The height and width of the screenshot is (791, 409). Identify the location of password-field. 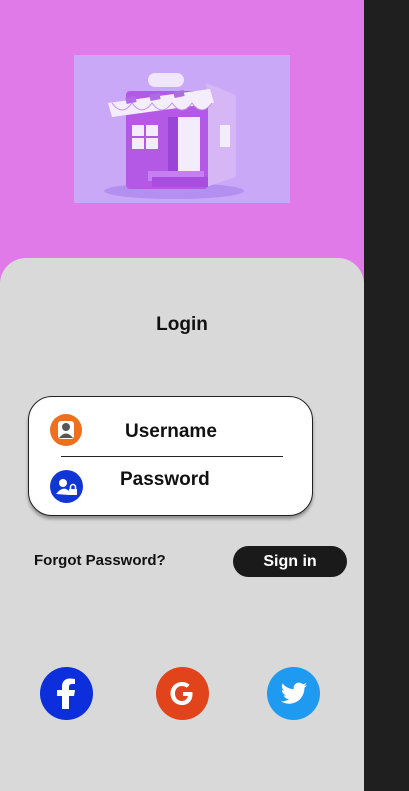
(200, 480).